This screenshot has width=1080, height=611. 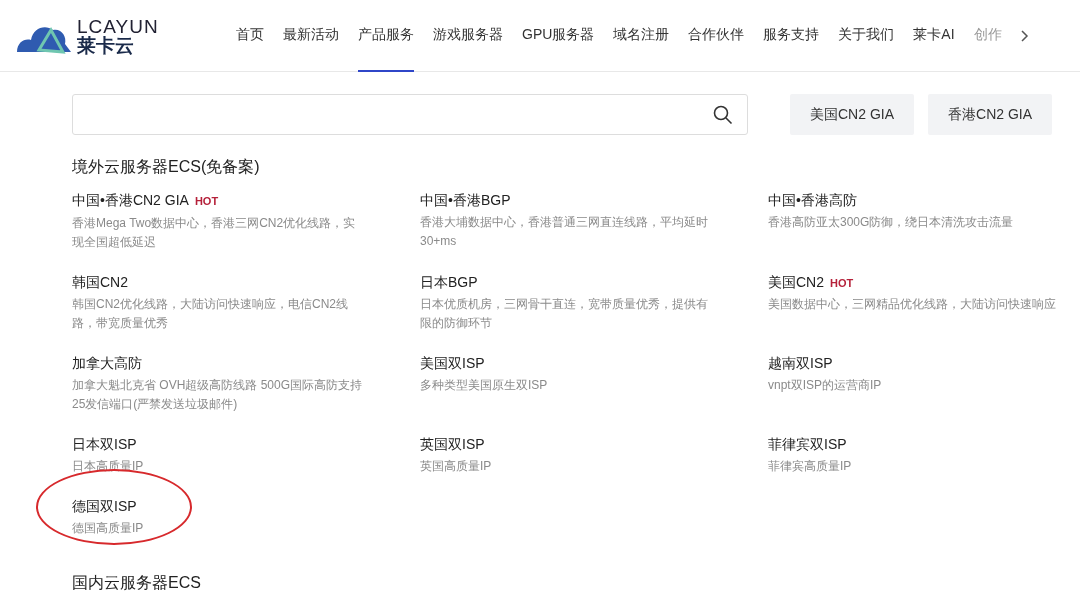 I want to click on nav-link: 产品服务, so click(x=386, y=36).